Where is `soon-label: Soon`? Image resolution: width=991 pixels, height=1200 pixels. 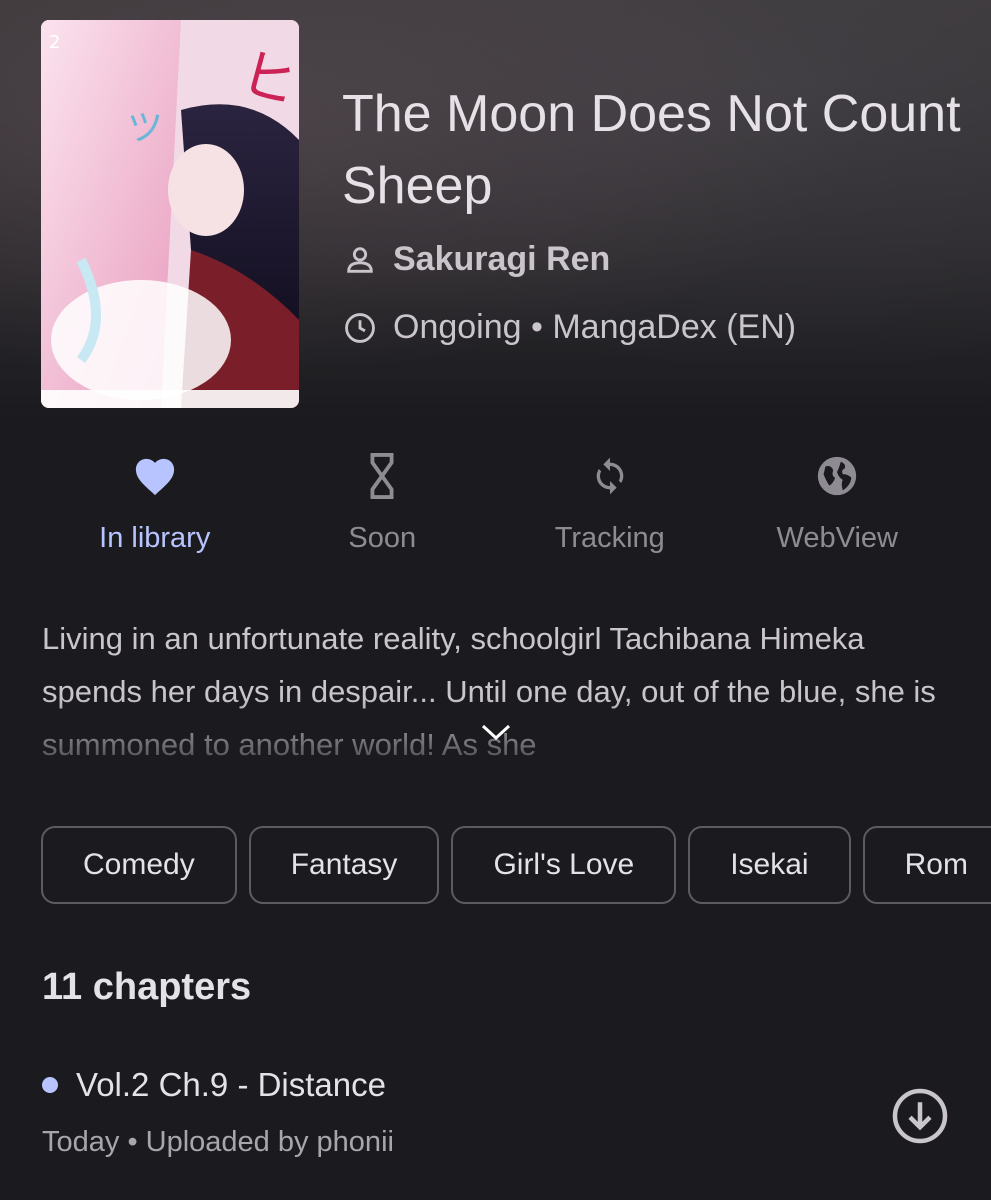 soon-label: Soon is located at coordinates (382, 538).